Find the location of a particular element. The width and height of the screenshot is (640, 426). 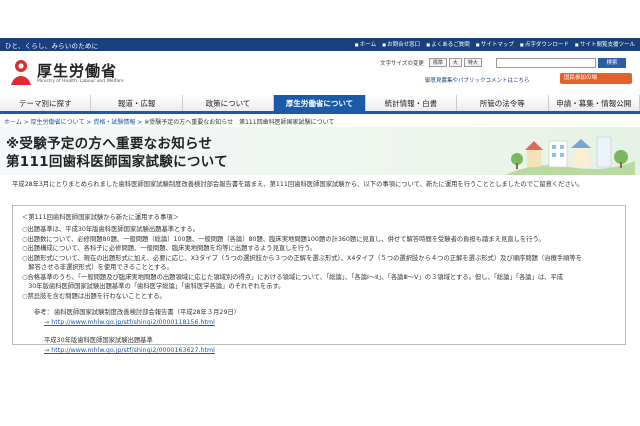

tab-policy: 政策について is located at coordinates (228, 103).